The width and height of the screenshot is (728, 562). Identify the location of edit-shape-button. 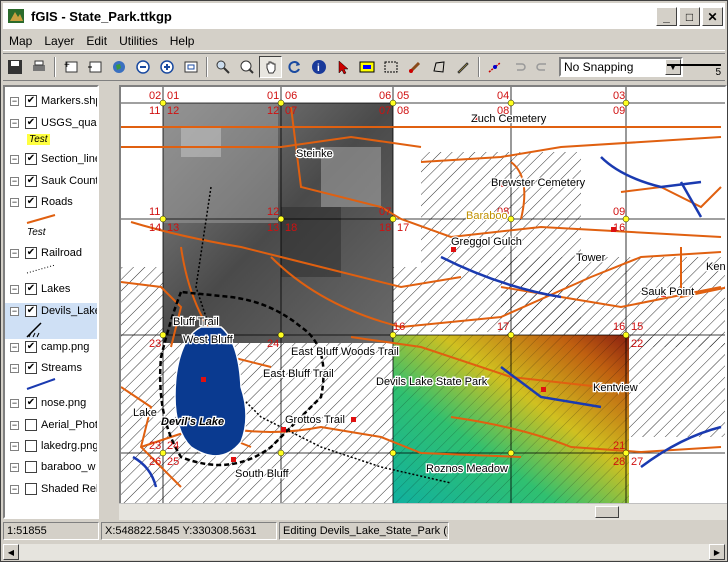
(414, 67).